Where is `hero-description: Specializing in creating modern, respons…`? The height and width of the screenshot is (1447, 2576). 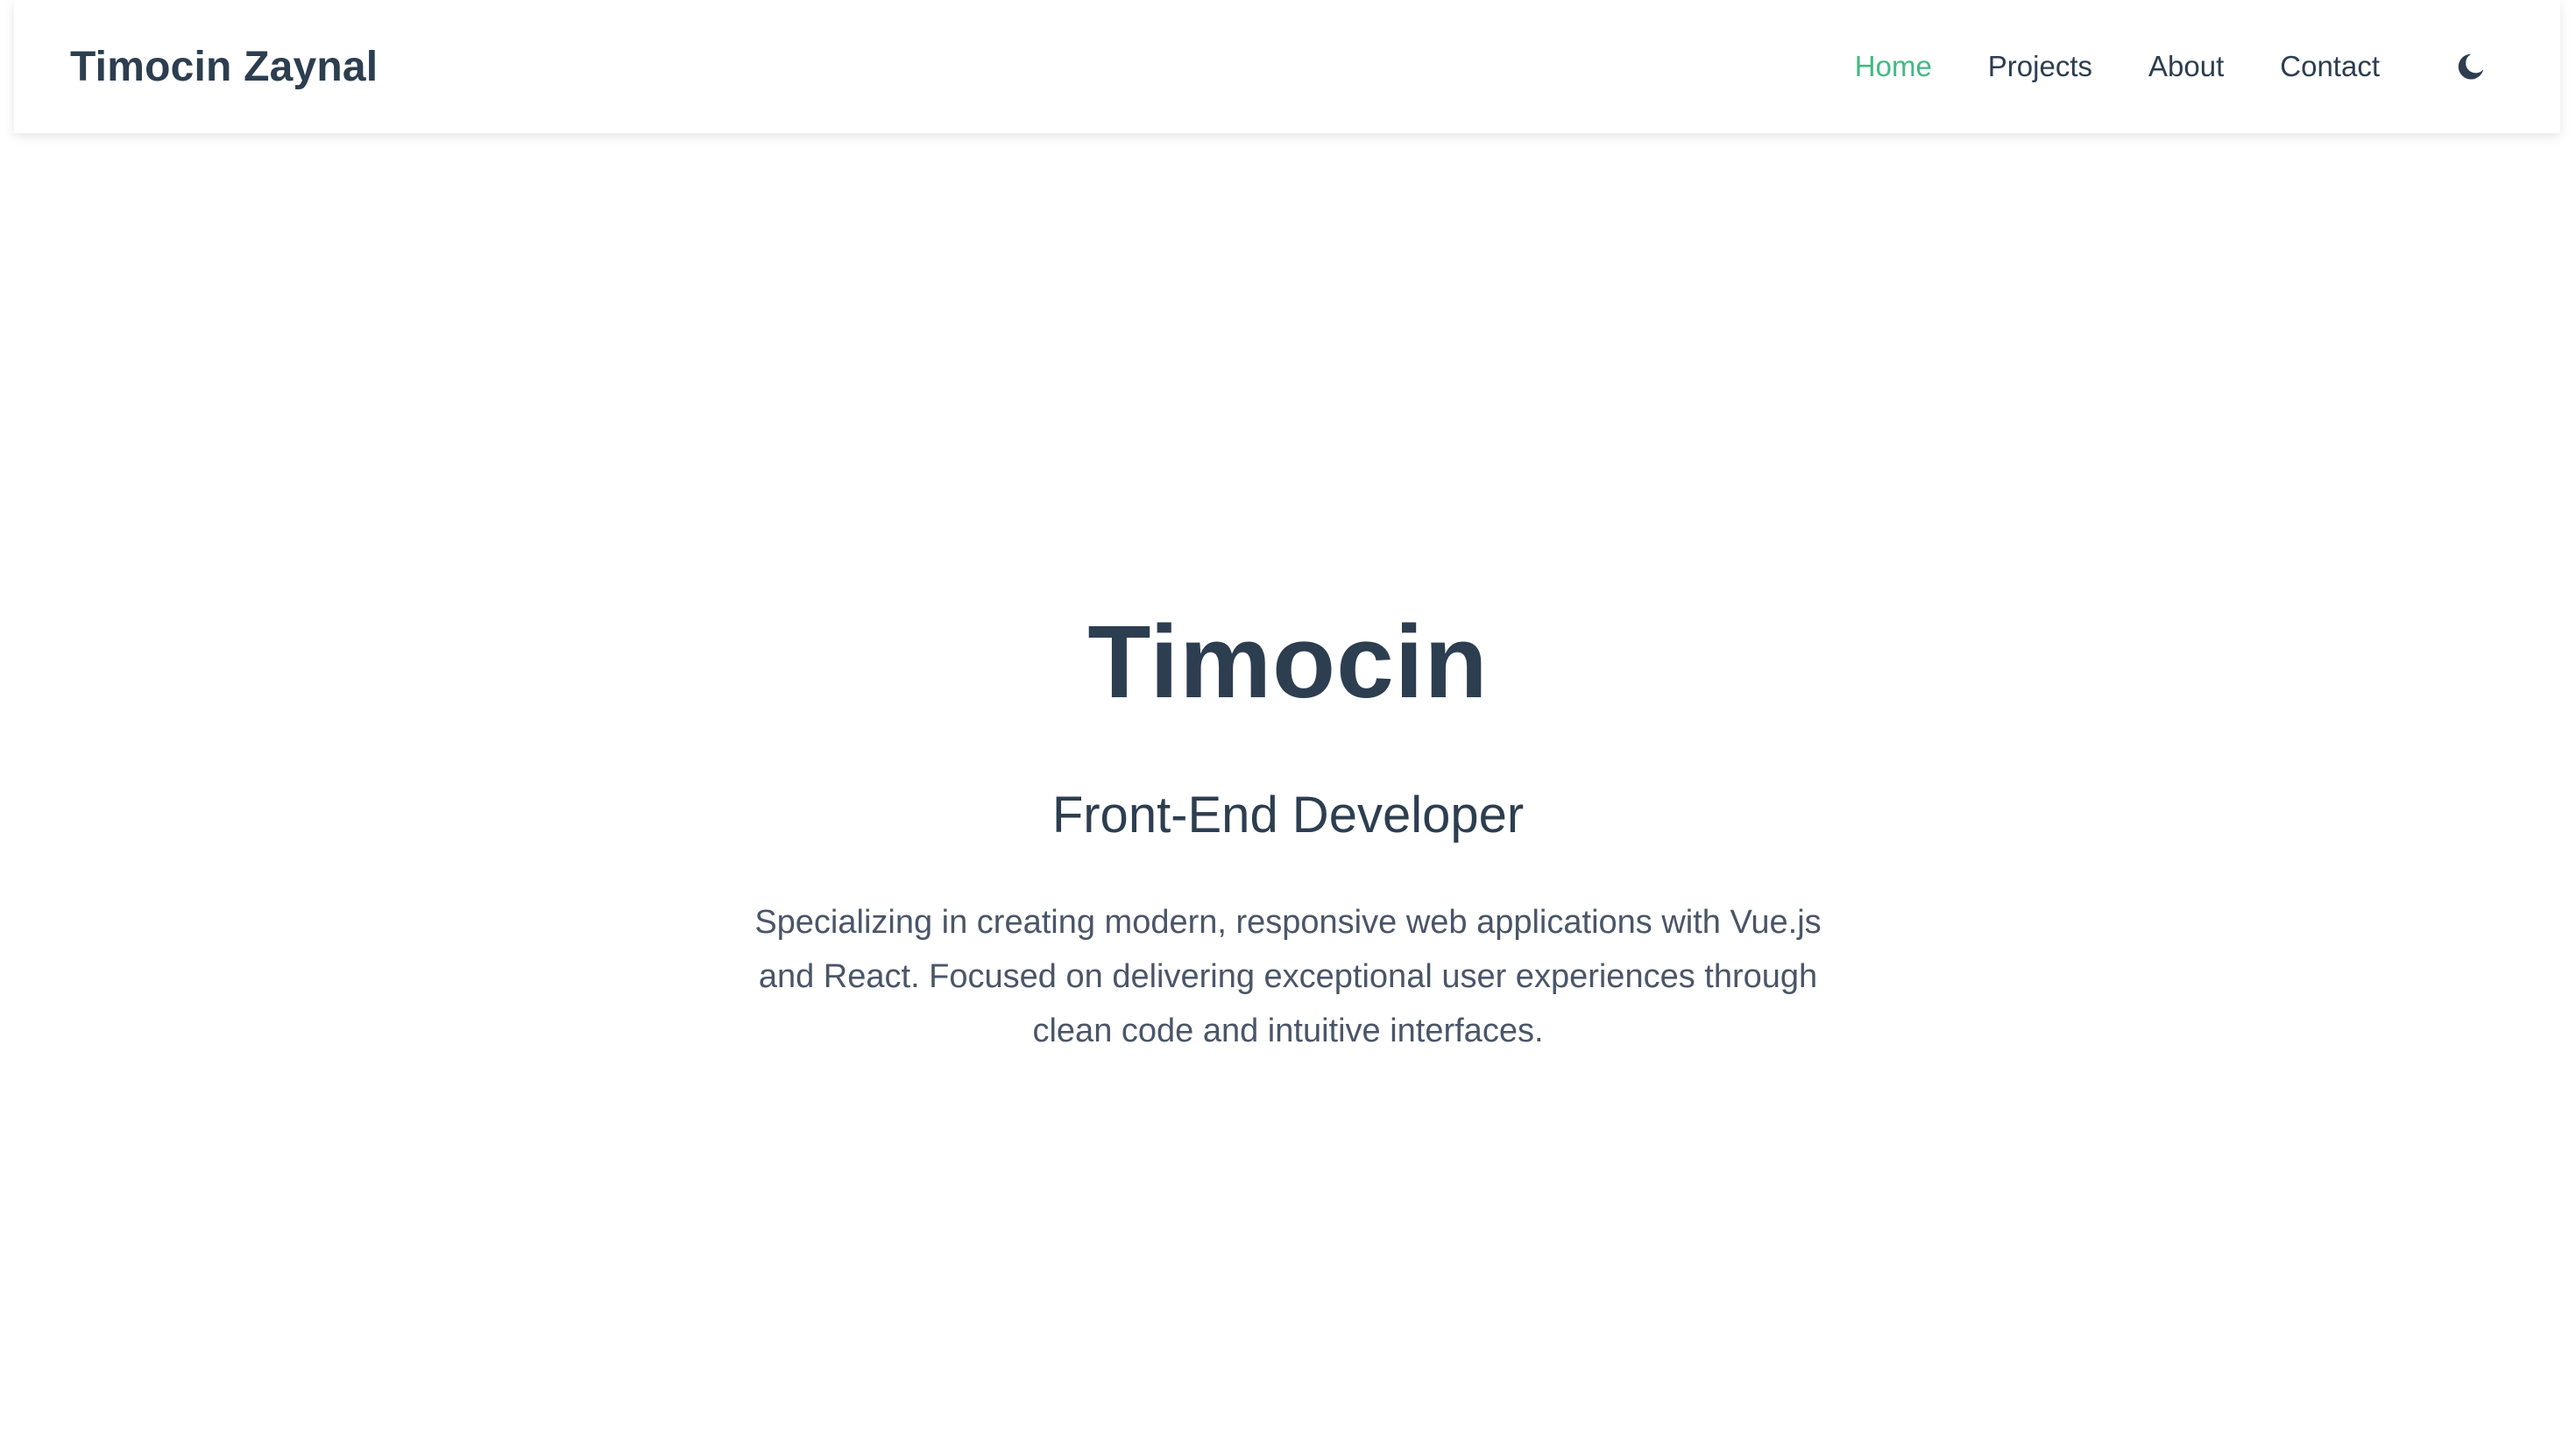 hero-description: Specializing in creating modern, respons… is located at coordinates (1288, 977).